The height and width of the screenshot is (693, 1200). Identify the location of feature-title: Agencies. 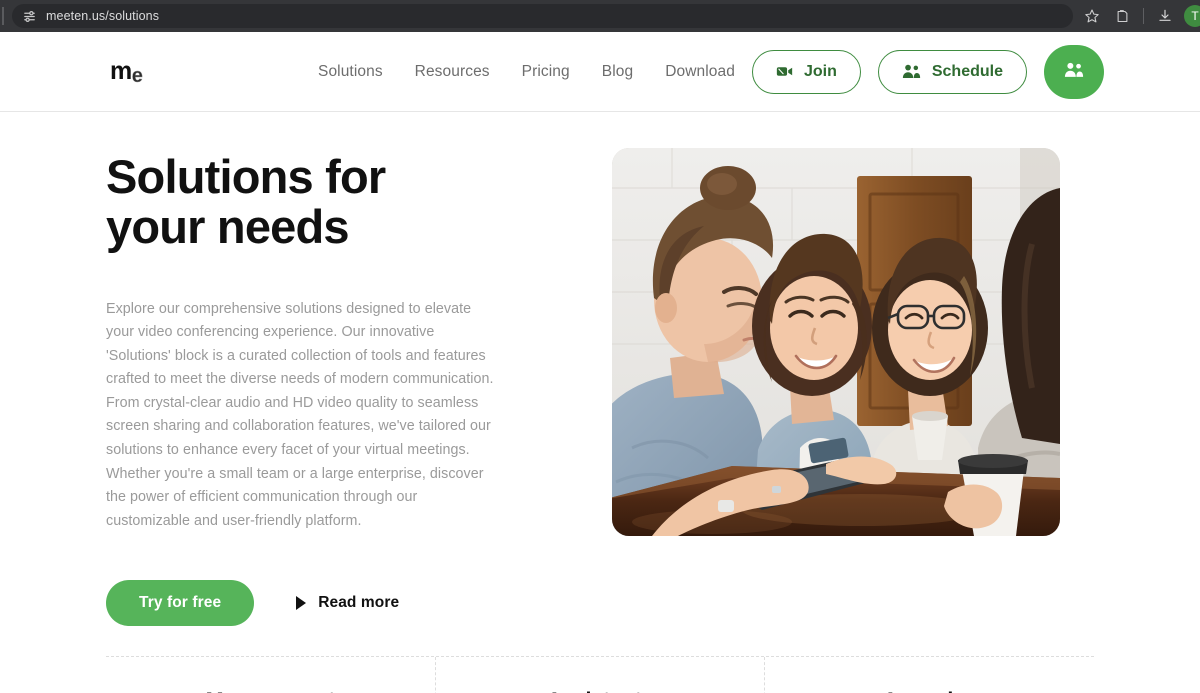
(930, 690).